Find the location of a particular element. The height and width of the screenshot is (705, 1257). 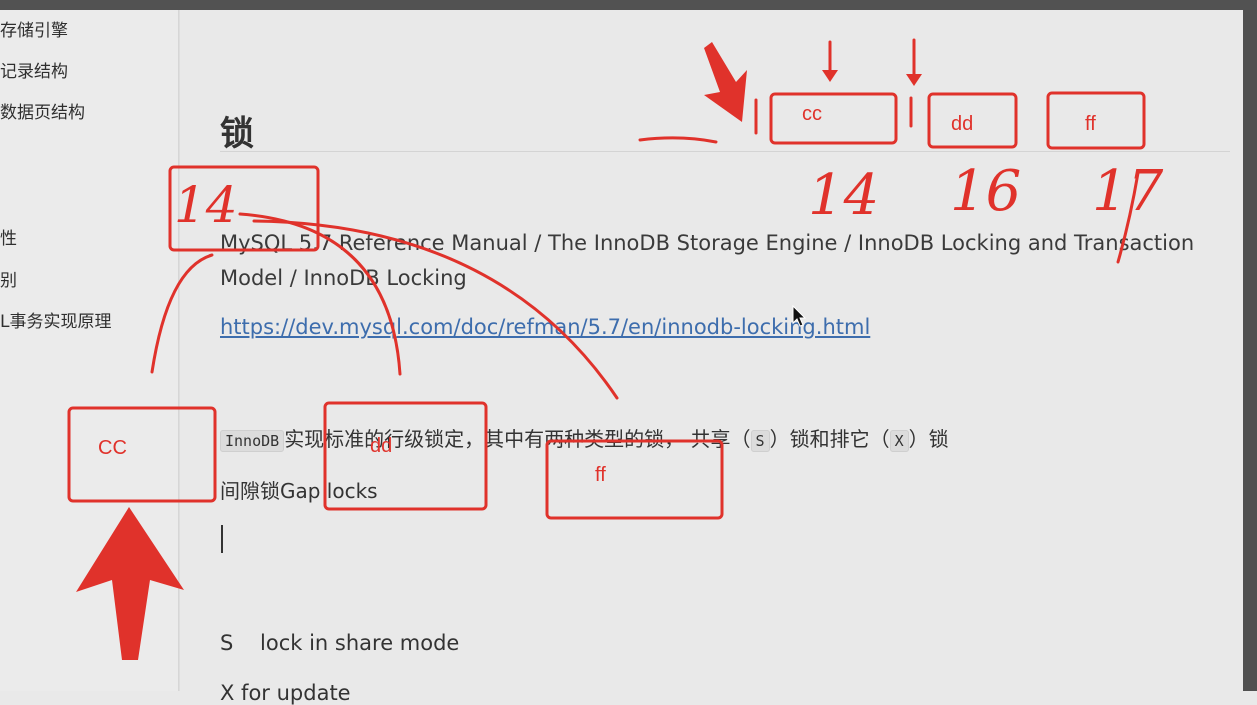

curve-middle is located at coordinates (320, 294).